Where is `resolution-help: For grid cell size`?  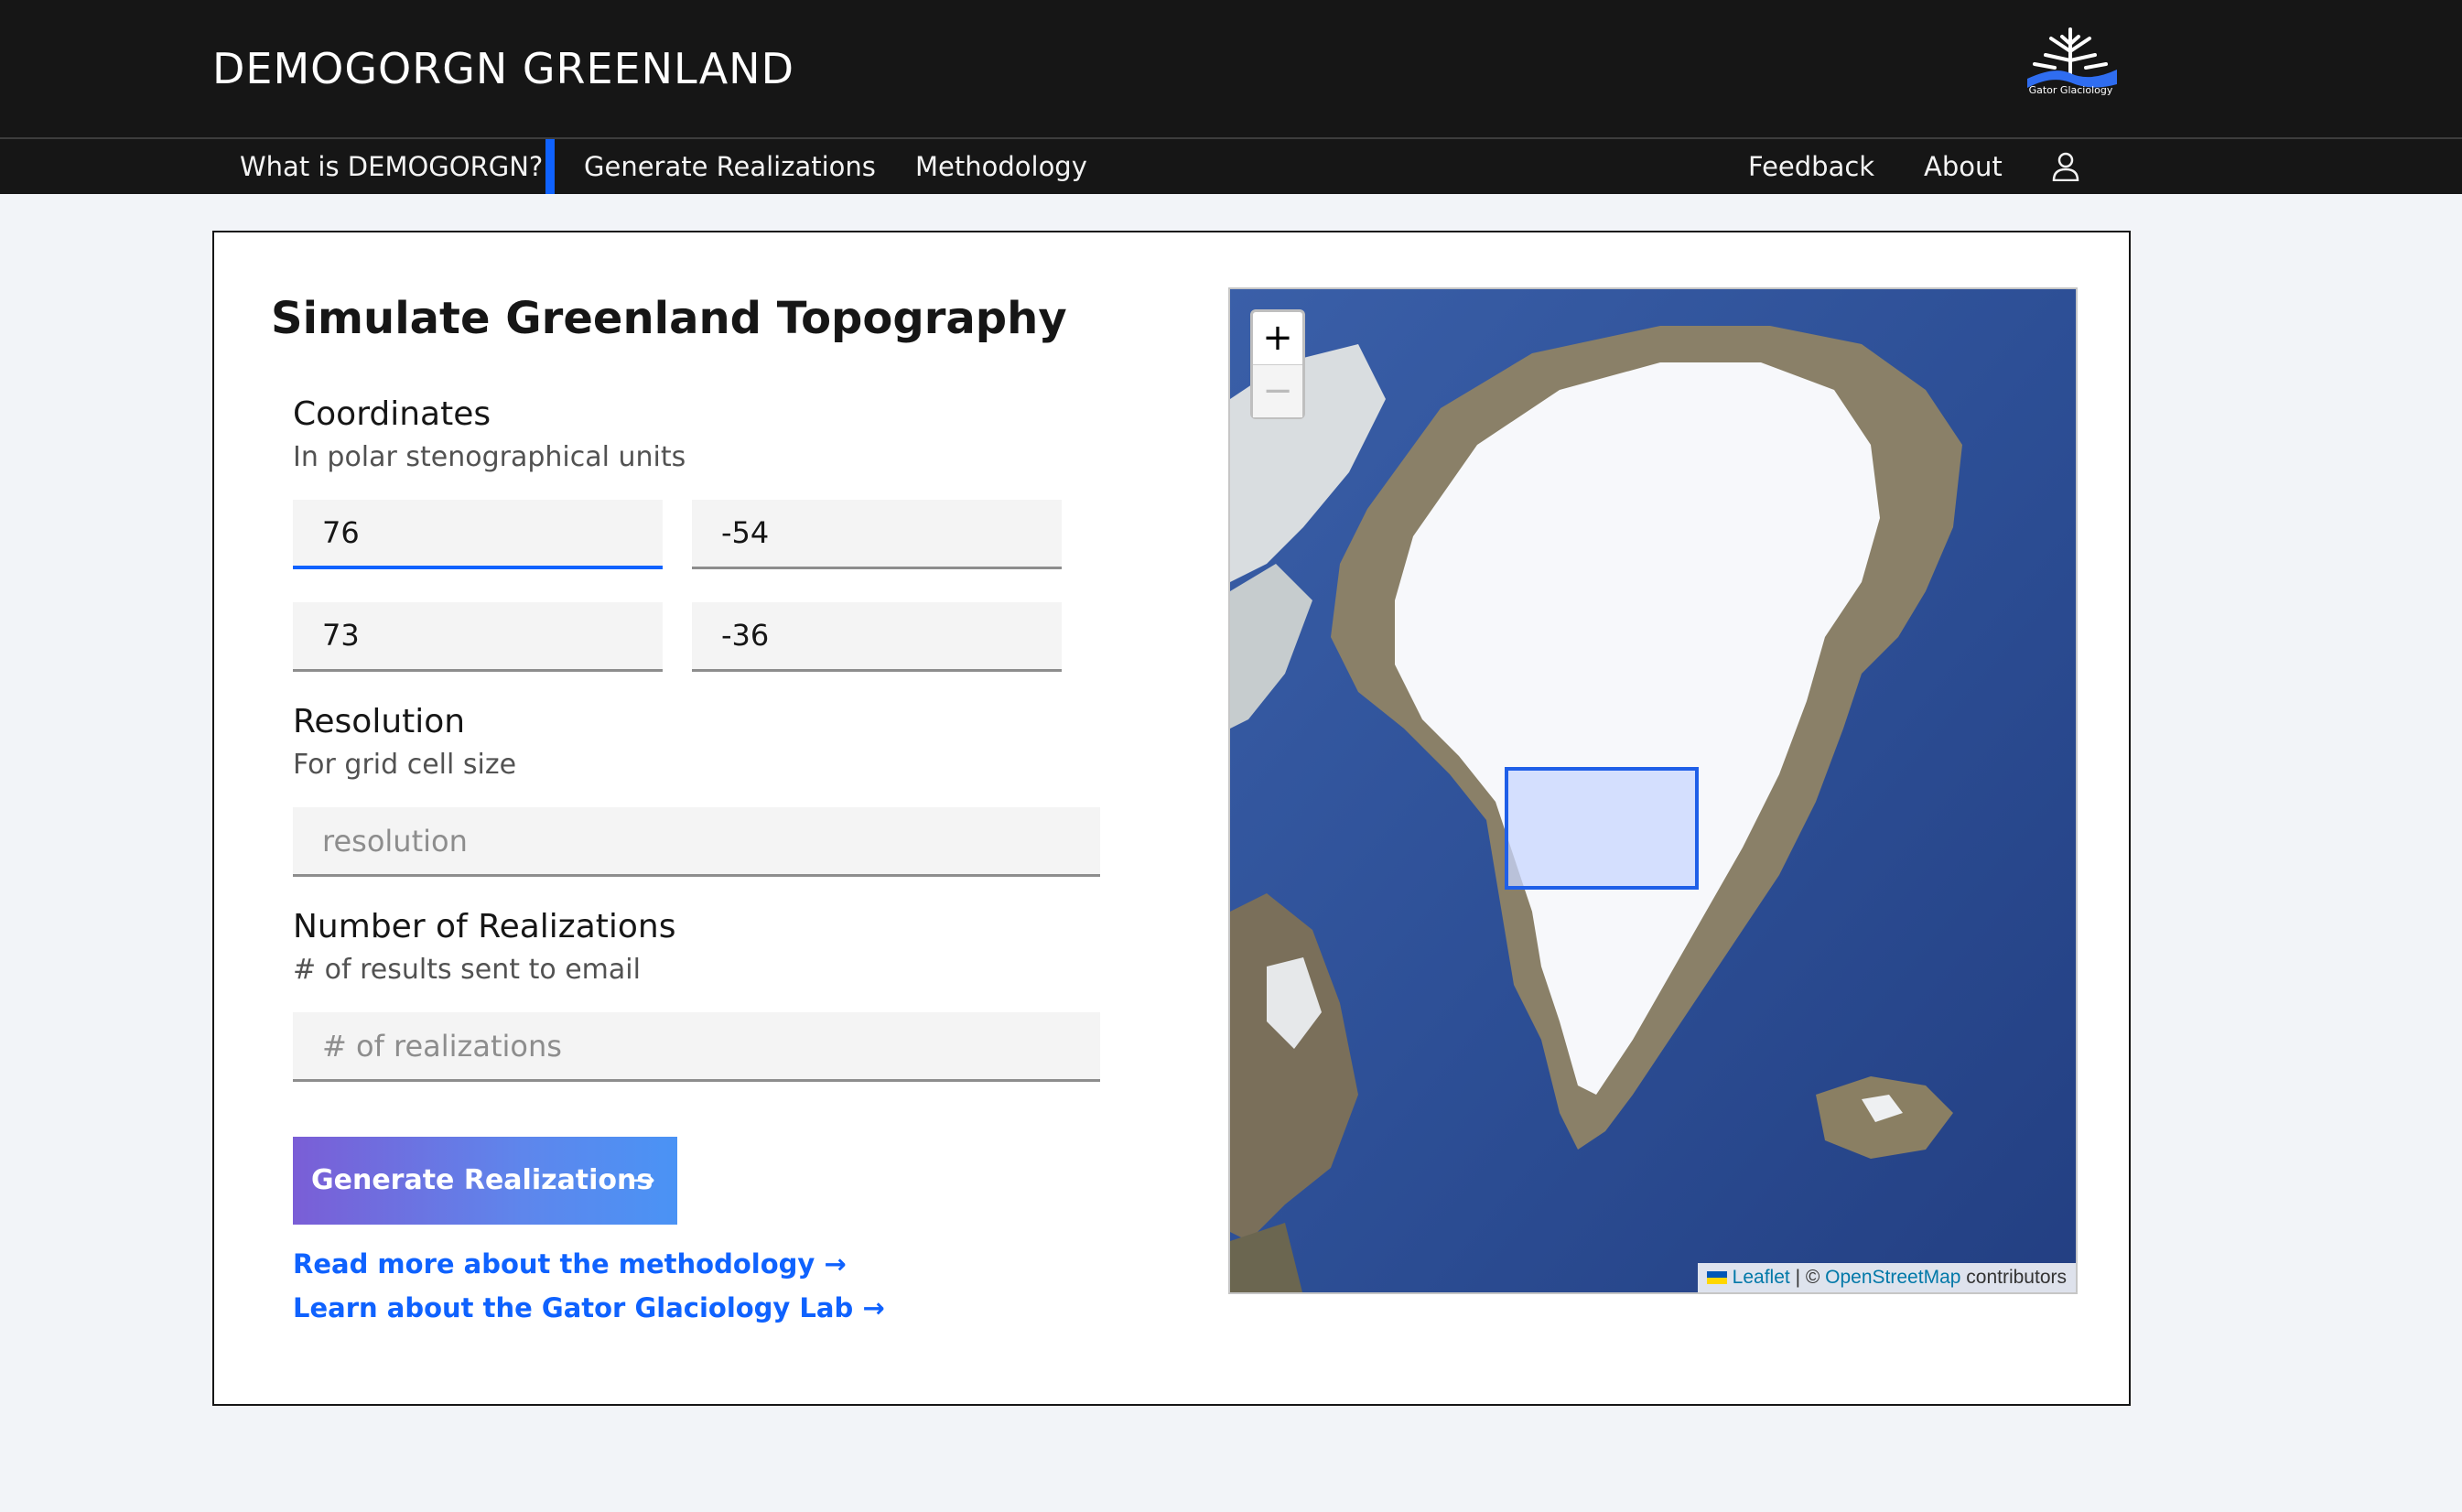
resolution-help: For grid cell size is located at coordinates (405, 765).